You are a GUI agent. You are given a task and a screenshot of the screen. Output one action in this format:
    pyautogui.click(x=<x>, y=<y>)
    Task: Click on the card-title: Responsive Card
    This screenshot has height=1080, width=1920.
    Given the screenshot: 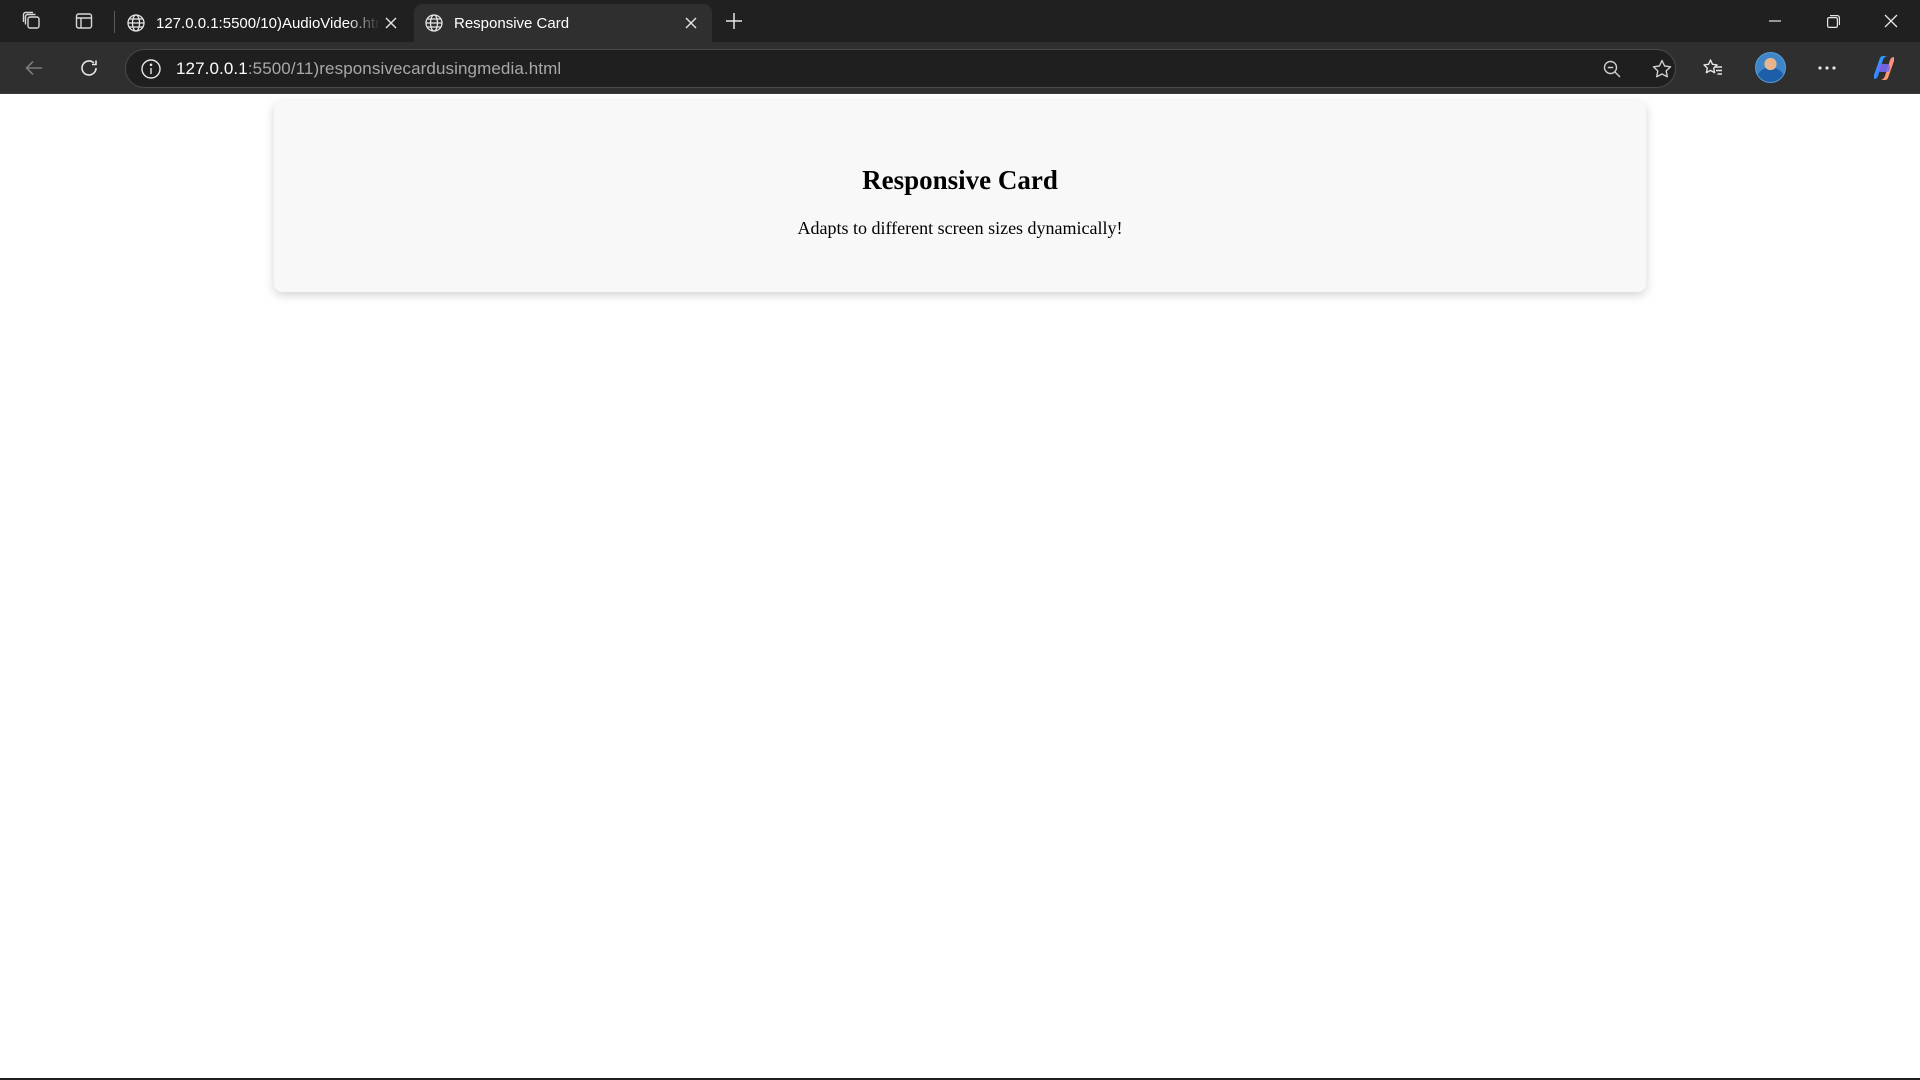 What is the action you would take?
    pyautogui.click(x=960, y=180)
    